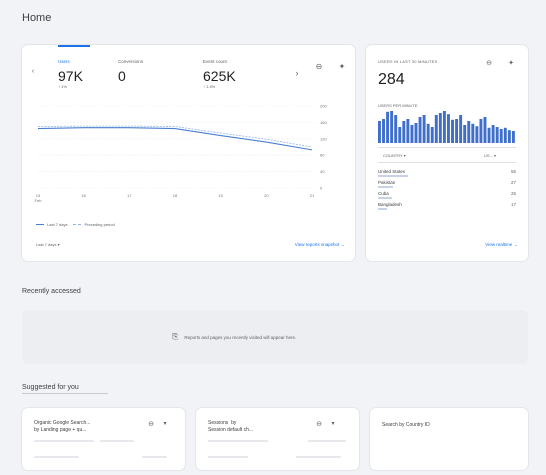  What do you see at coordinates (297, 73) in the screenshot?
I see `chevron-right-icon: ›` at bounding box center [297, 73].